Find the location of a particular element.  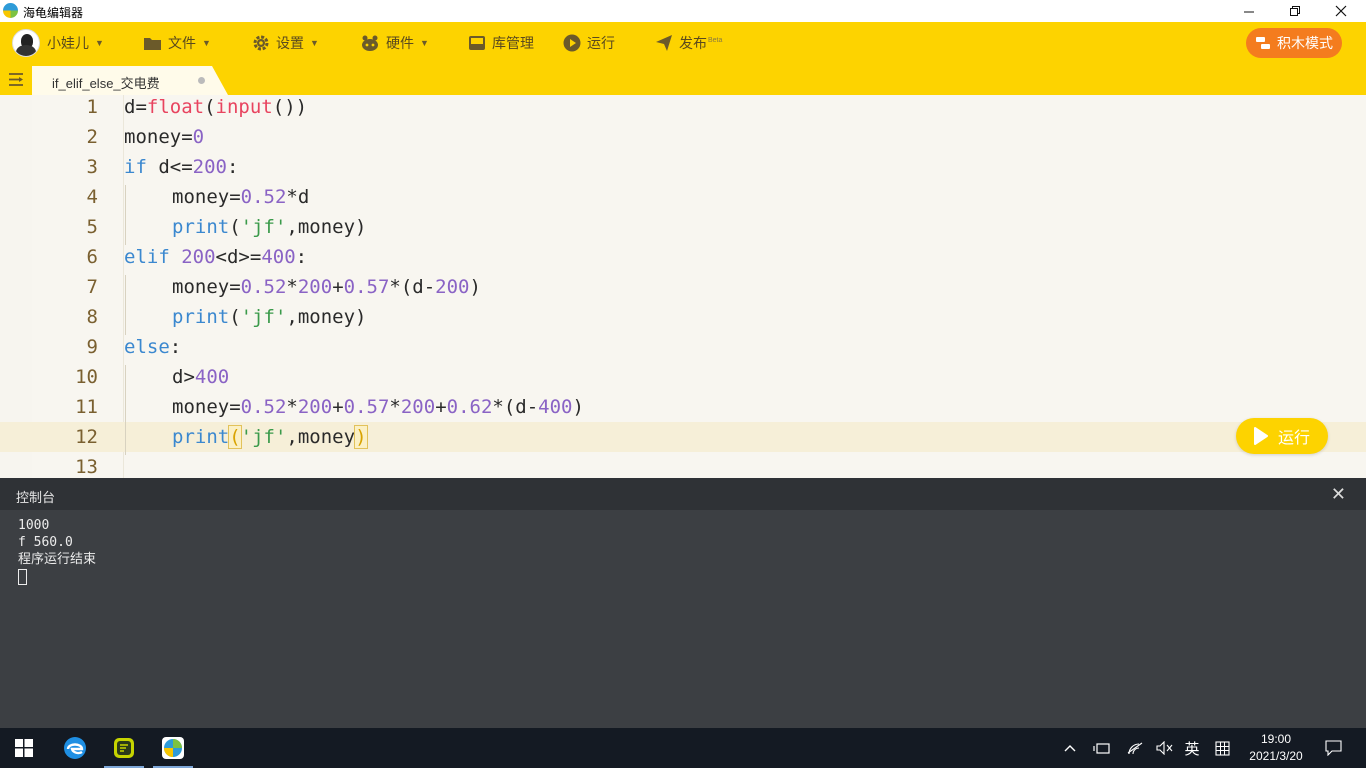

battery-button is located at coordinates (1102, 748).